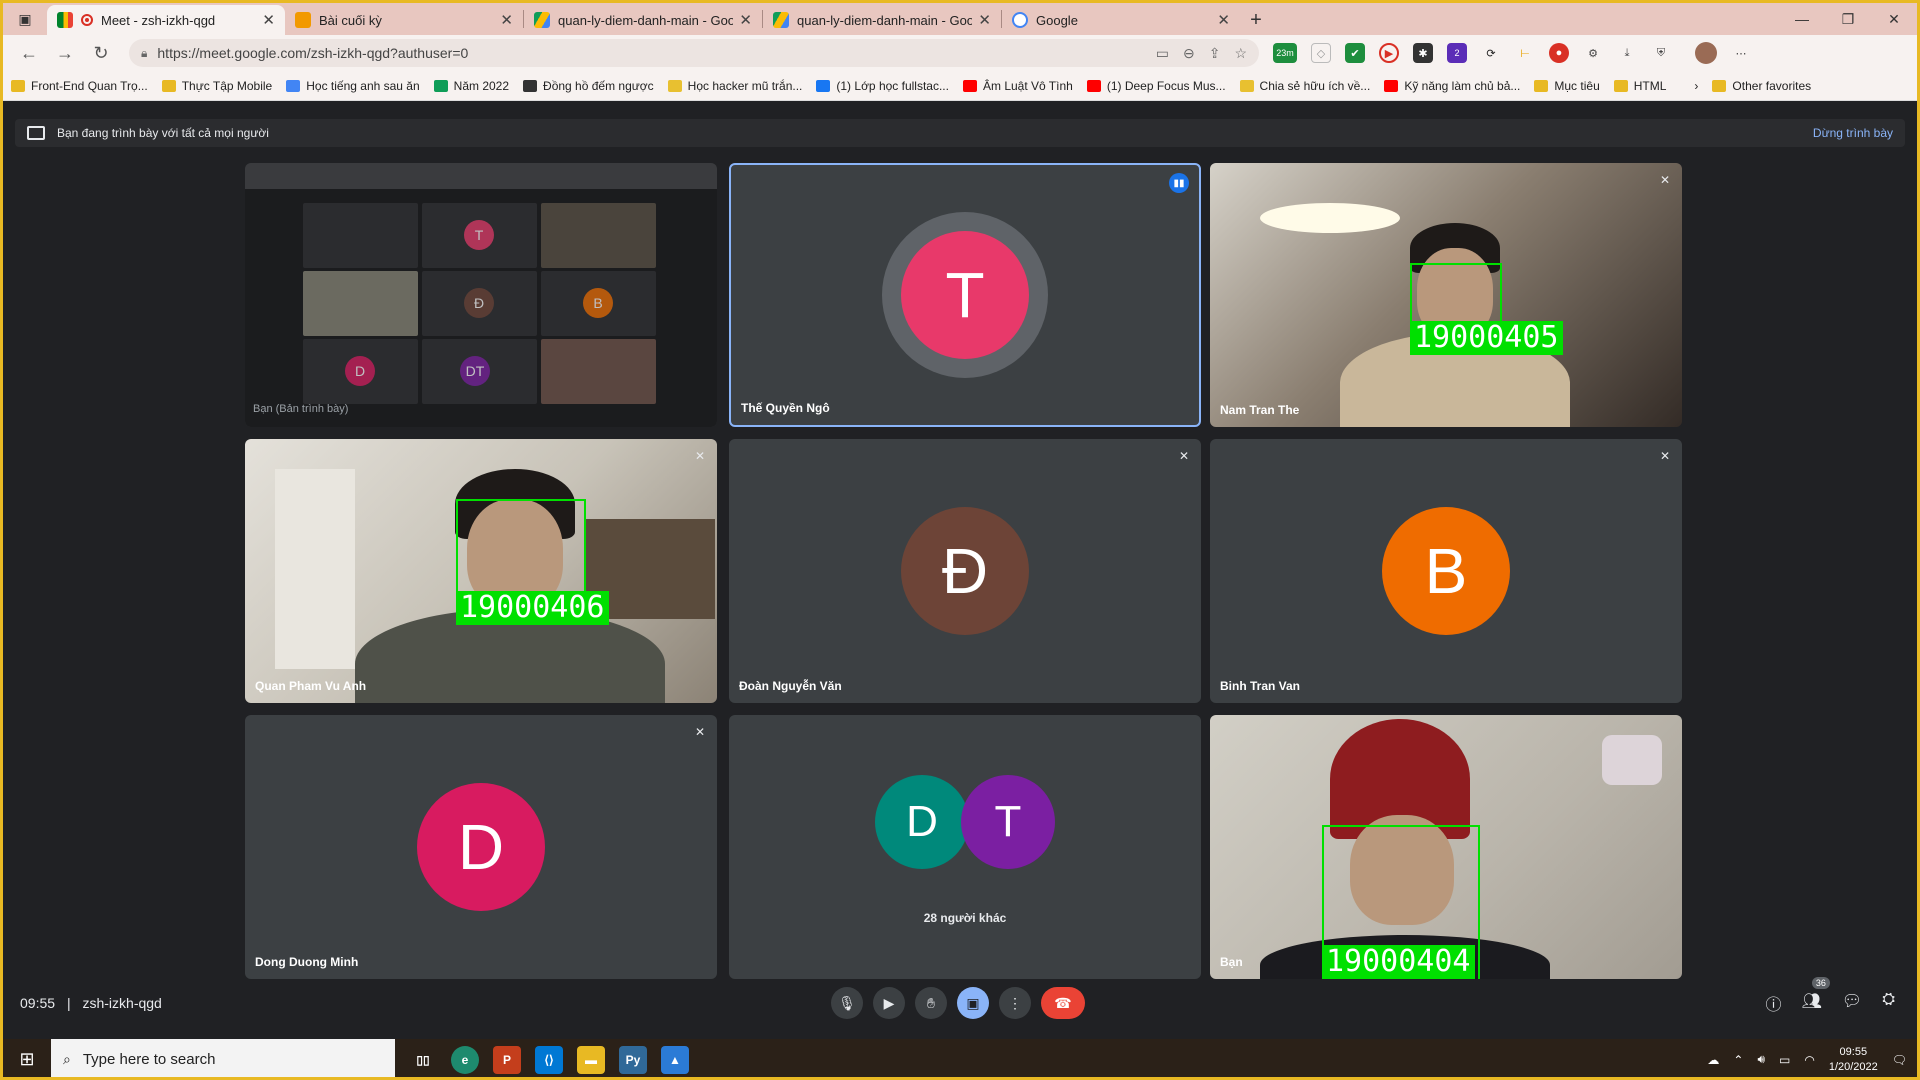 The width and height of the screenshot is (1920, 1080). I want to click on notifications-icon: 🗨︎, so click(1899, 1060).